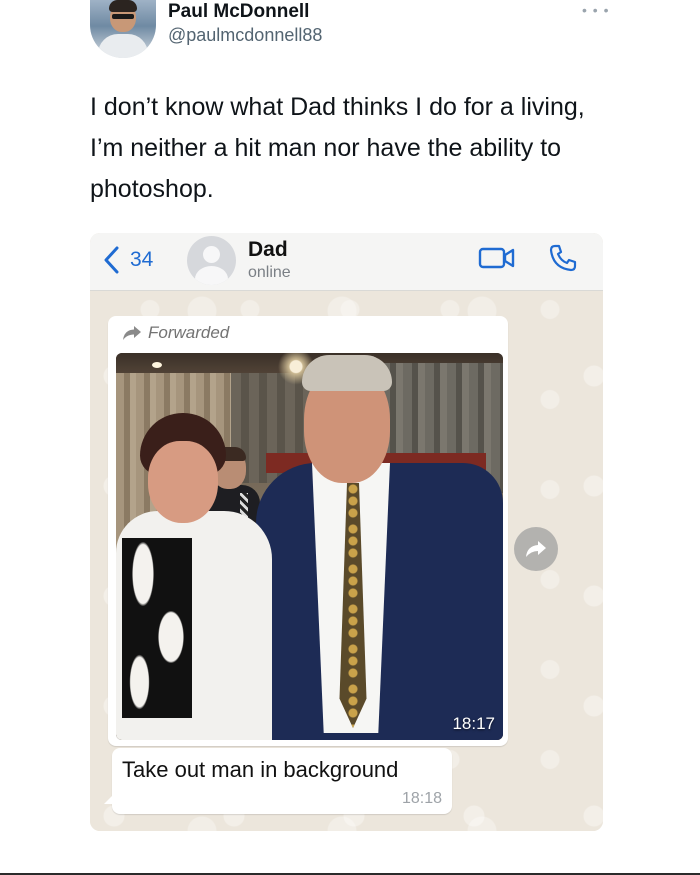 This screenshot has width=700, height=875. I want to click on avatar-placeholder-body, so click(211, 275).